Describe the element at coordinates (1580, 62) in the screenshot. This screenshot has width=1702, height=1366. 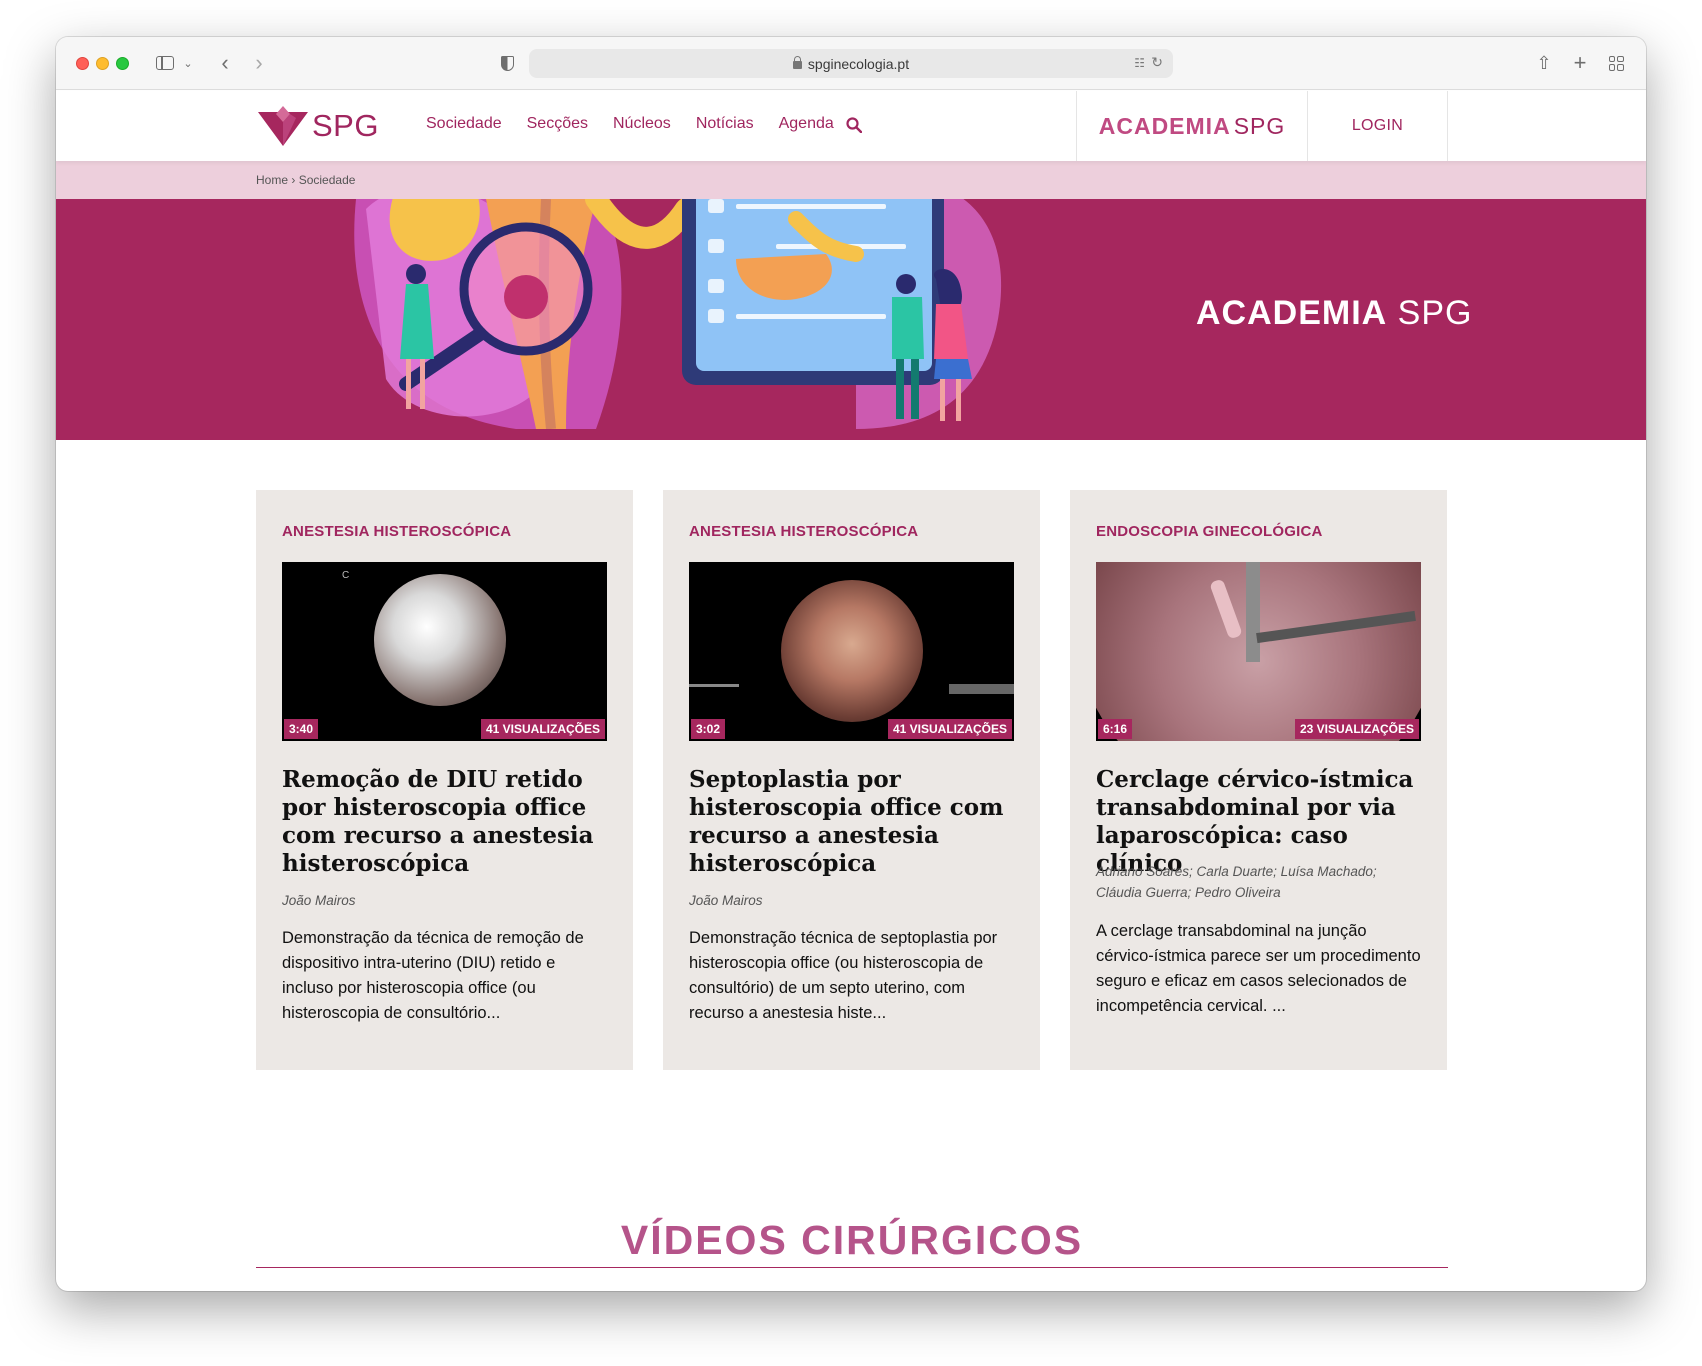
I see `new-tab-icon: +` at that location.